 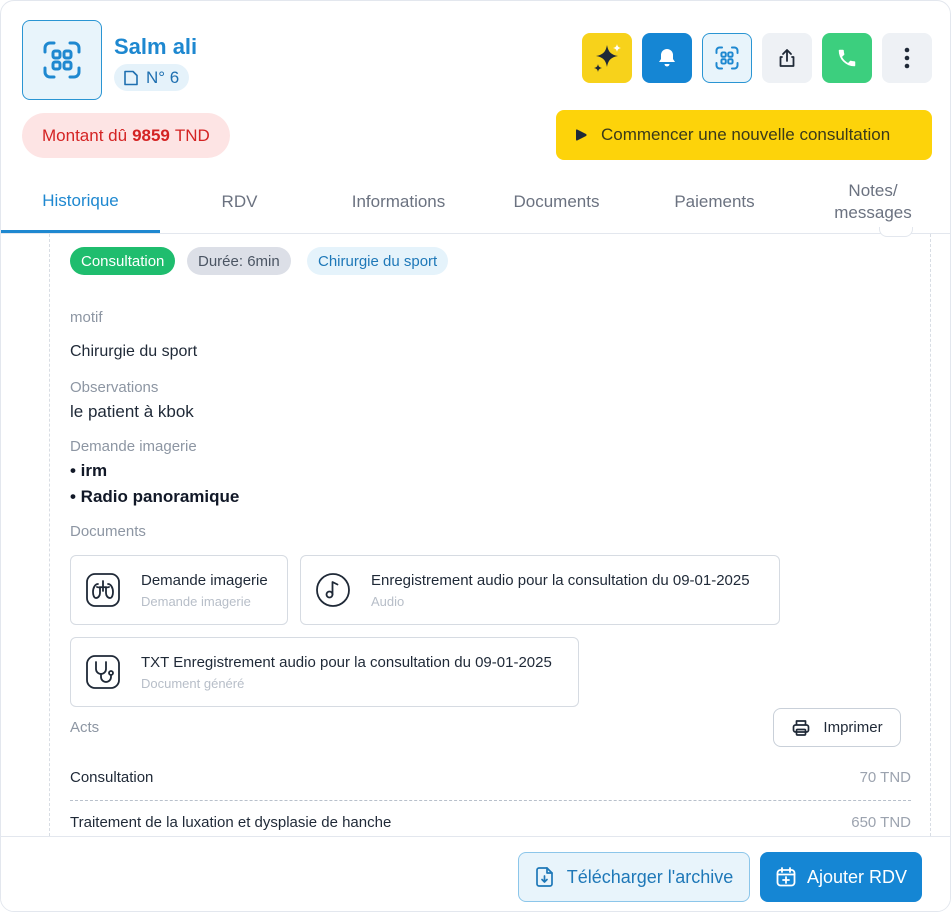 I want to click on tab-rdv: RDV, so click(x=239, y=202).